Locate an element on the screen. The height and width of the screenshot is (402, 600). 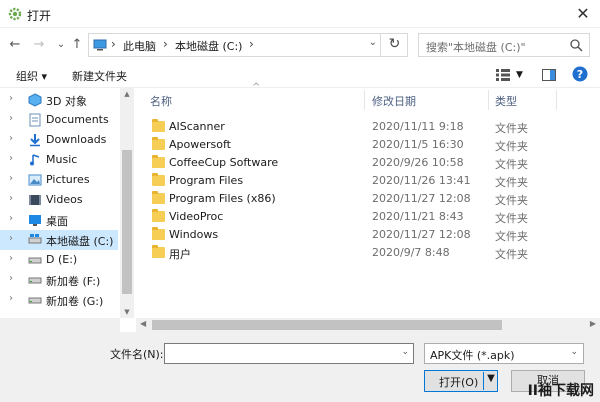
filename-input: ⌄ is located at coordinates (289, 353).